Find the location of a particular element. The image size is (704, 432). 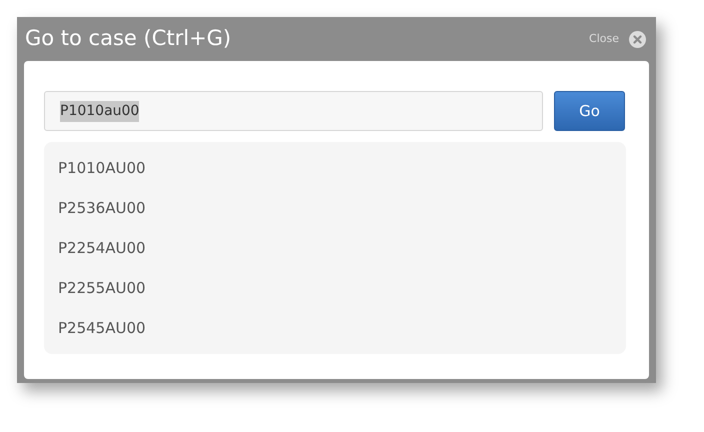

search-field: P1010au00 is located at coordinates (293, 111).